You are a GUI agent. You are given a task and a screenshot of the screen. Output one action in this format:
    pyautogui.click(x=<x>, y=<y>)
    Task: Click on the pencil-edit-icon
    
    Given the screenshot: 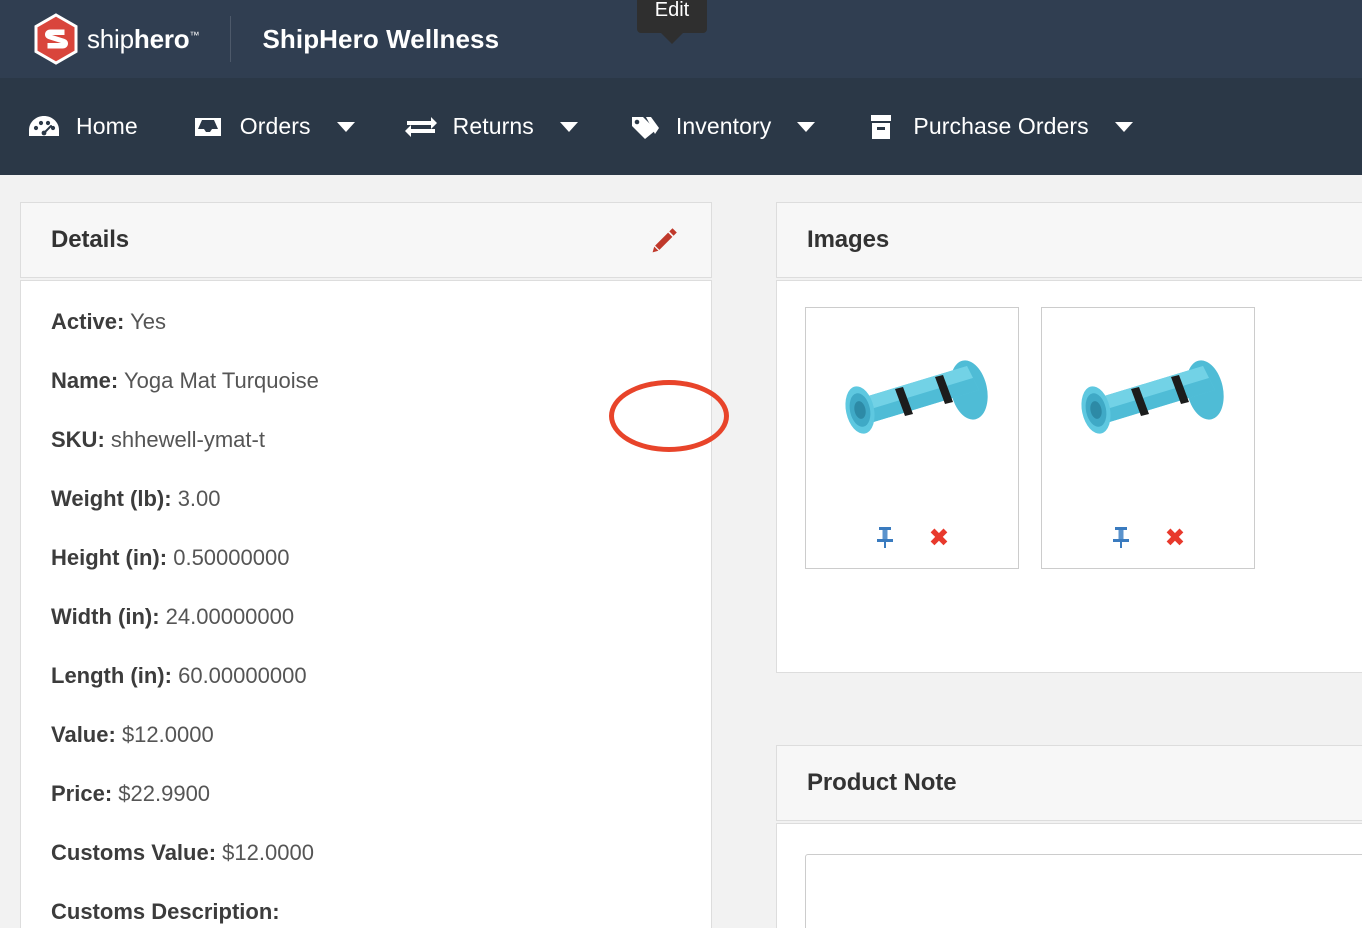 What is the action you would take?
    pyautogui.click(x=664, y=240)
    